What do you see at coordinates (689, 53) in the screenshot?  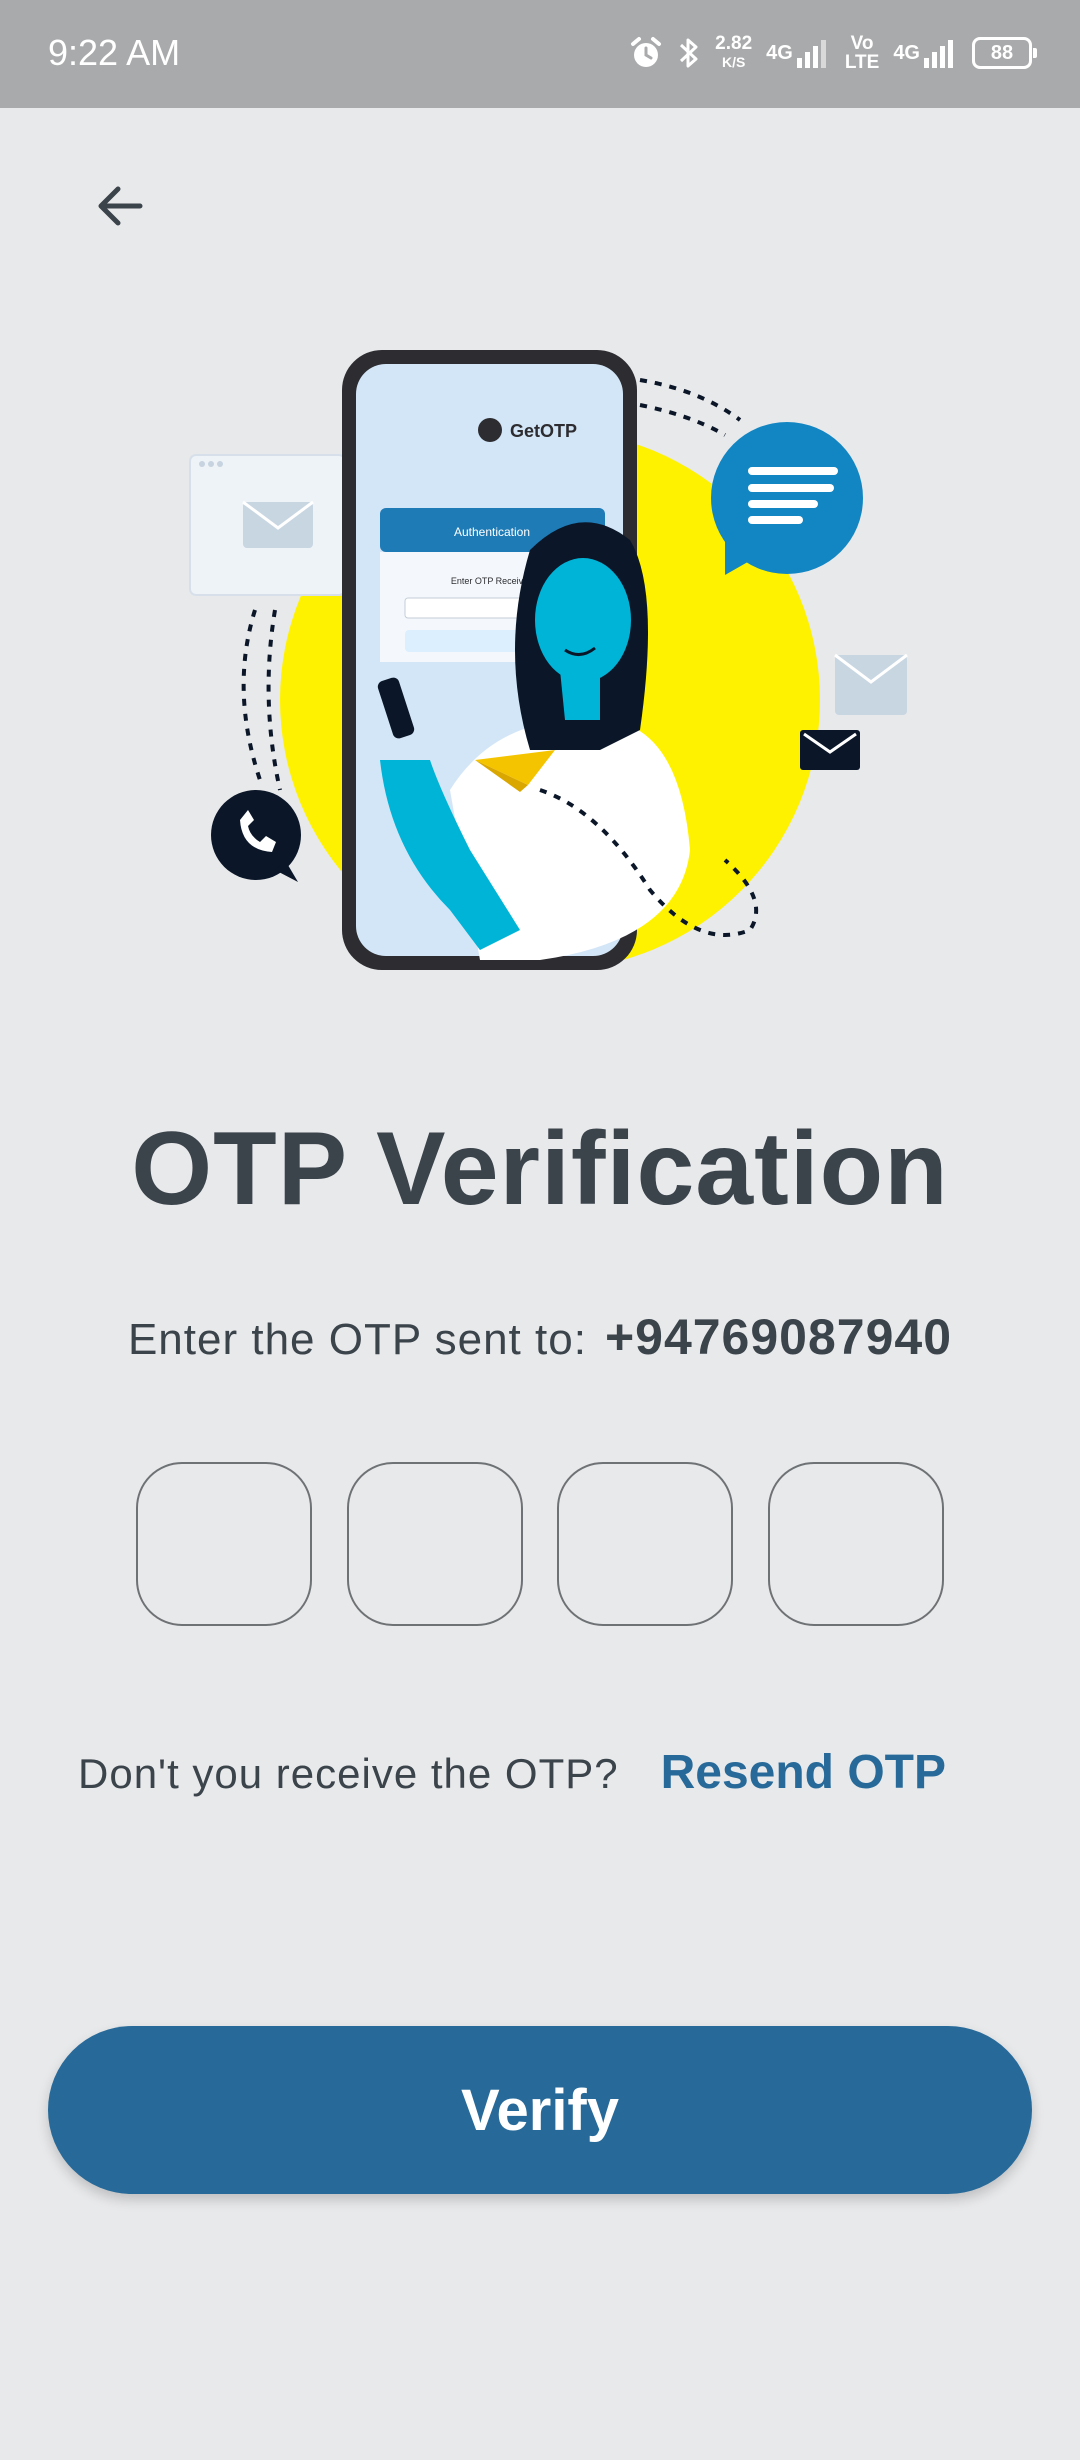 I see `bluetooth-icon` at bounding box center [689, 53].